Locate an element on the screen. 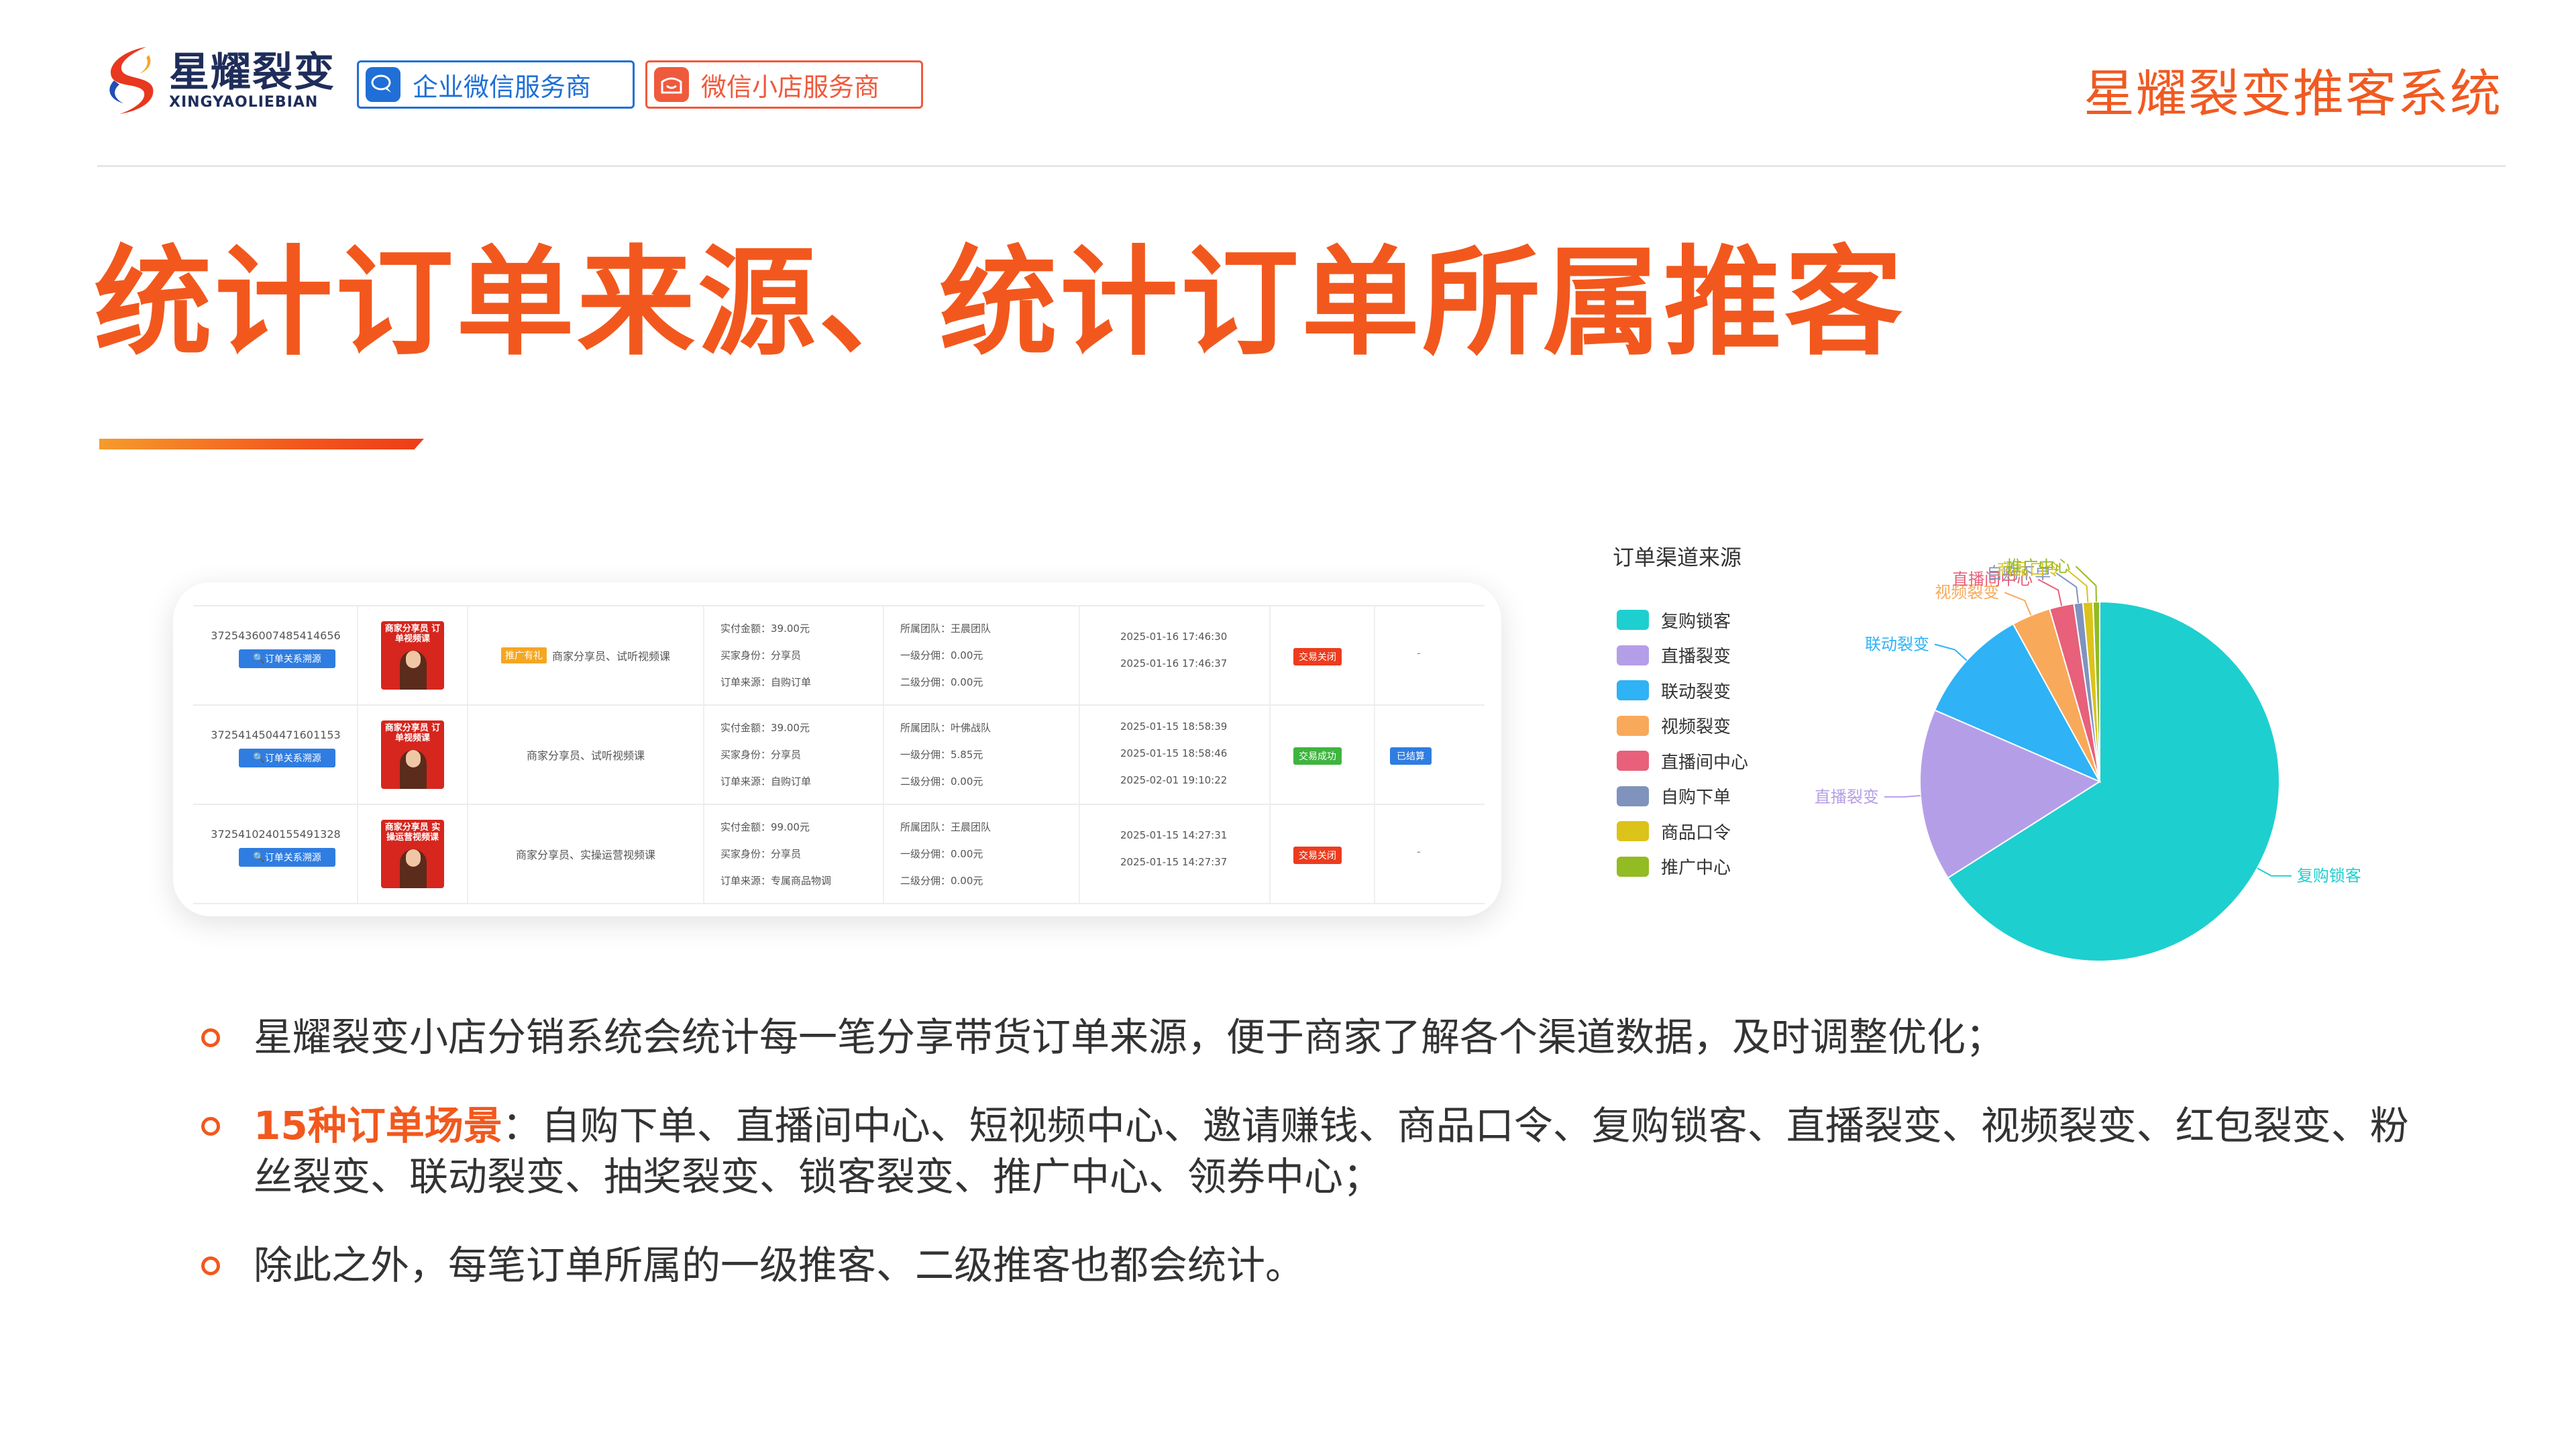 The image size is (2576, 1449). list-item: 除此之外，每笔订单所属的一级推客、二级推客也都会统计。 is located at coordinates (1308, 1265).